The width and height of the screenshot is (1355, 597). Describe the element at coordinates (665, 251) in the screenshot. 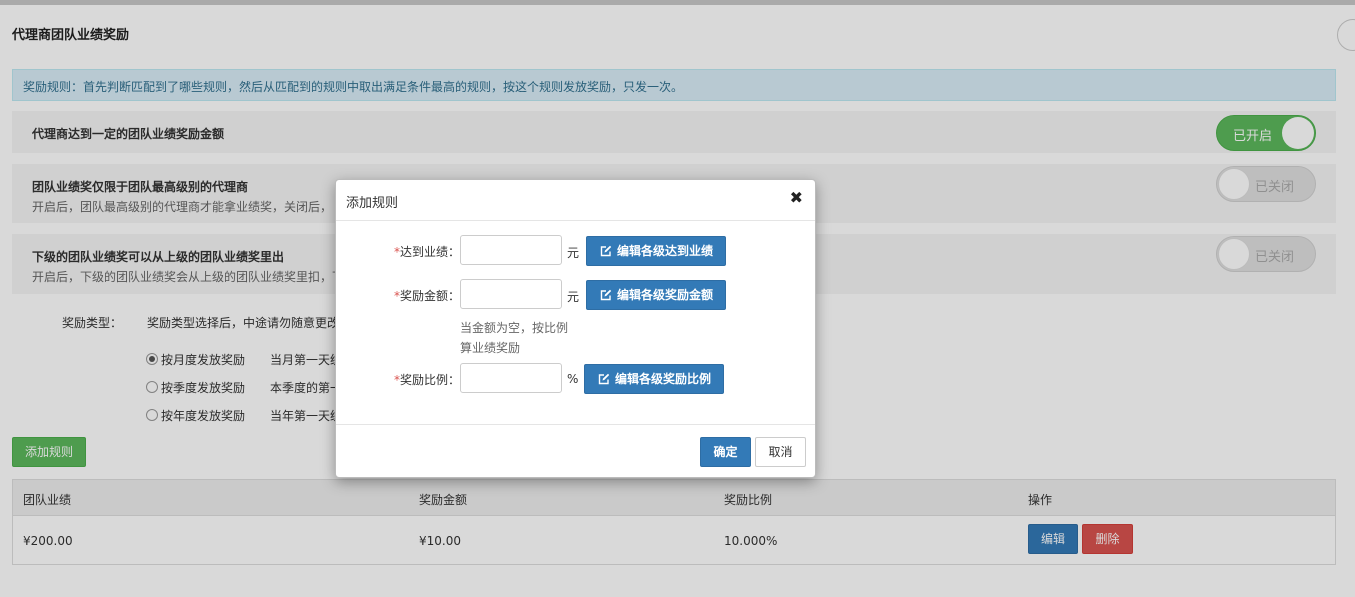

I see `button-label: 编辑各级达到业绩` at that location.